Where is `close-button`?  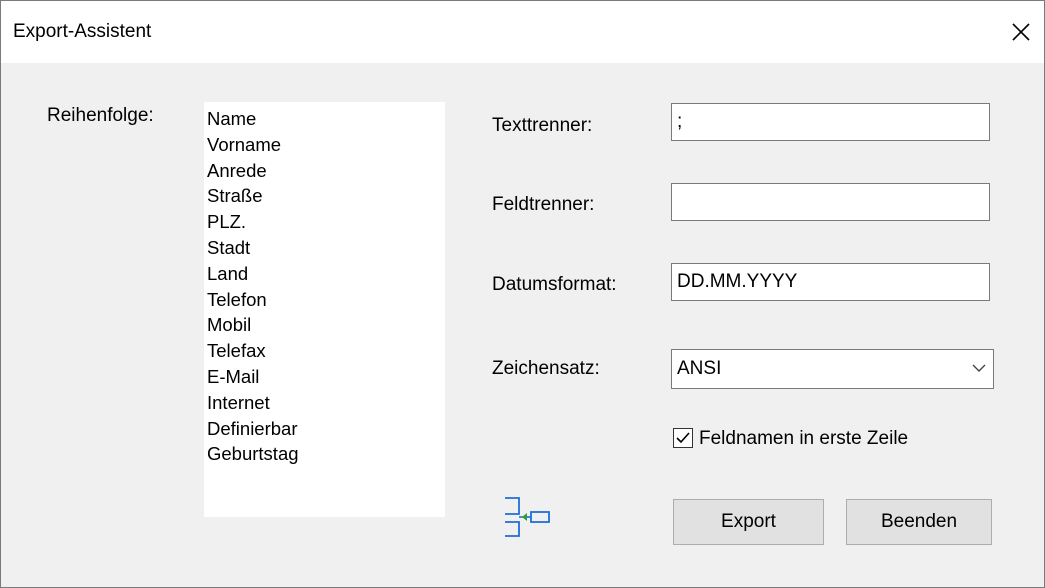 close-button is located at coordinates (1021, 32).